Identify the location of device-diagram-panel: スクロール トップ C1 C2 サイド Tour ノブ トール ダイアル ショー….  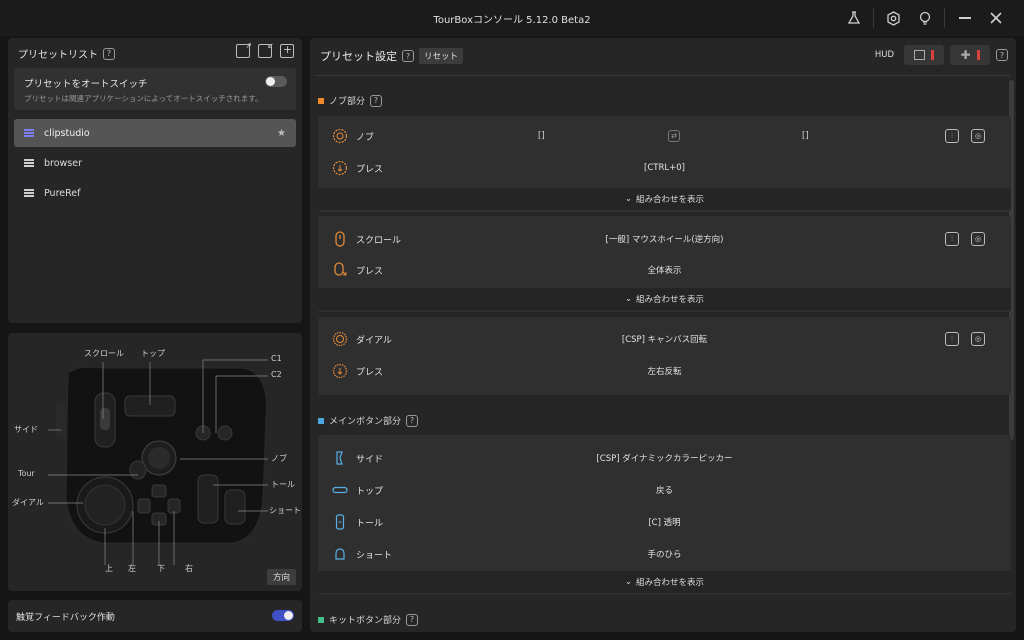
(155, 462).